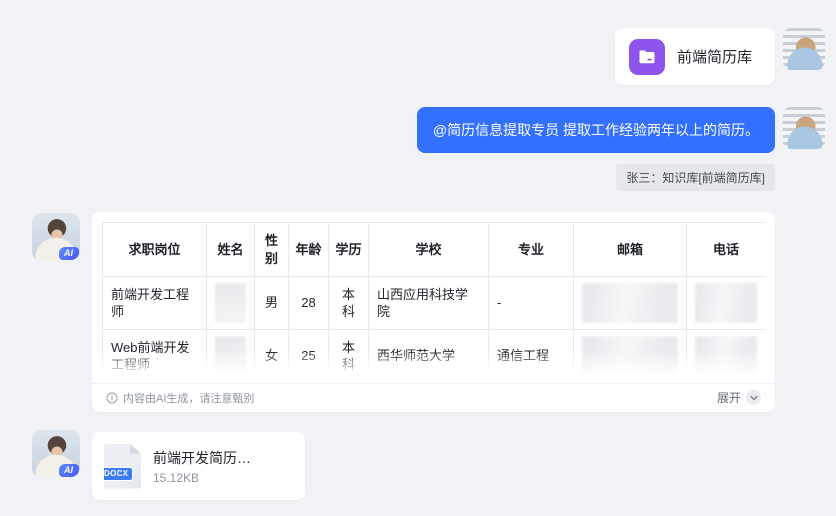  I want to click on folder-icon, so click(647, 56).